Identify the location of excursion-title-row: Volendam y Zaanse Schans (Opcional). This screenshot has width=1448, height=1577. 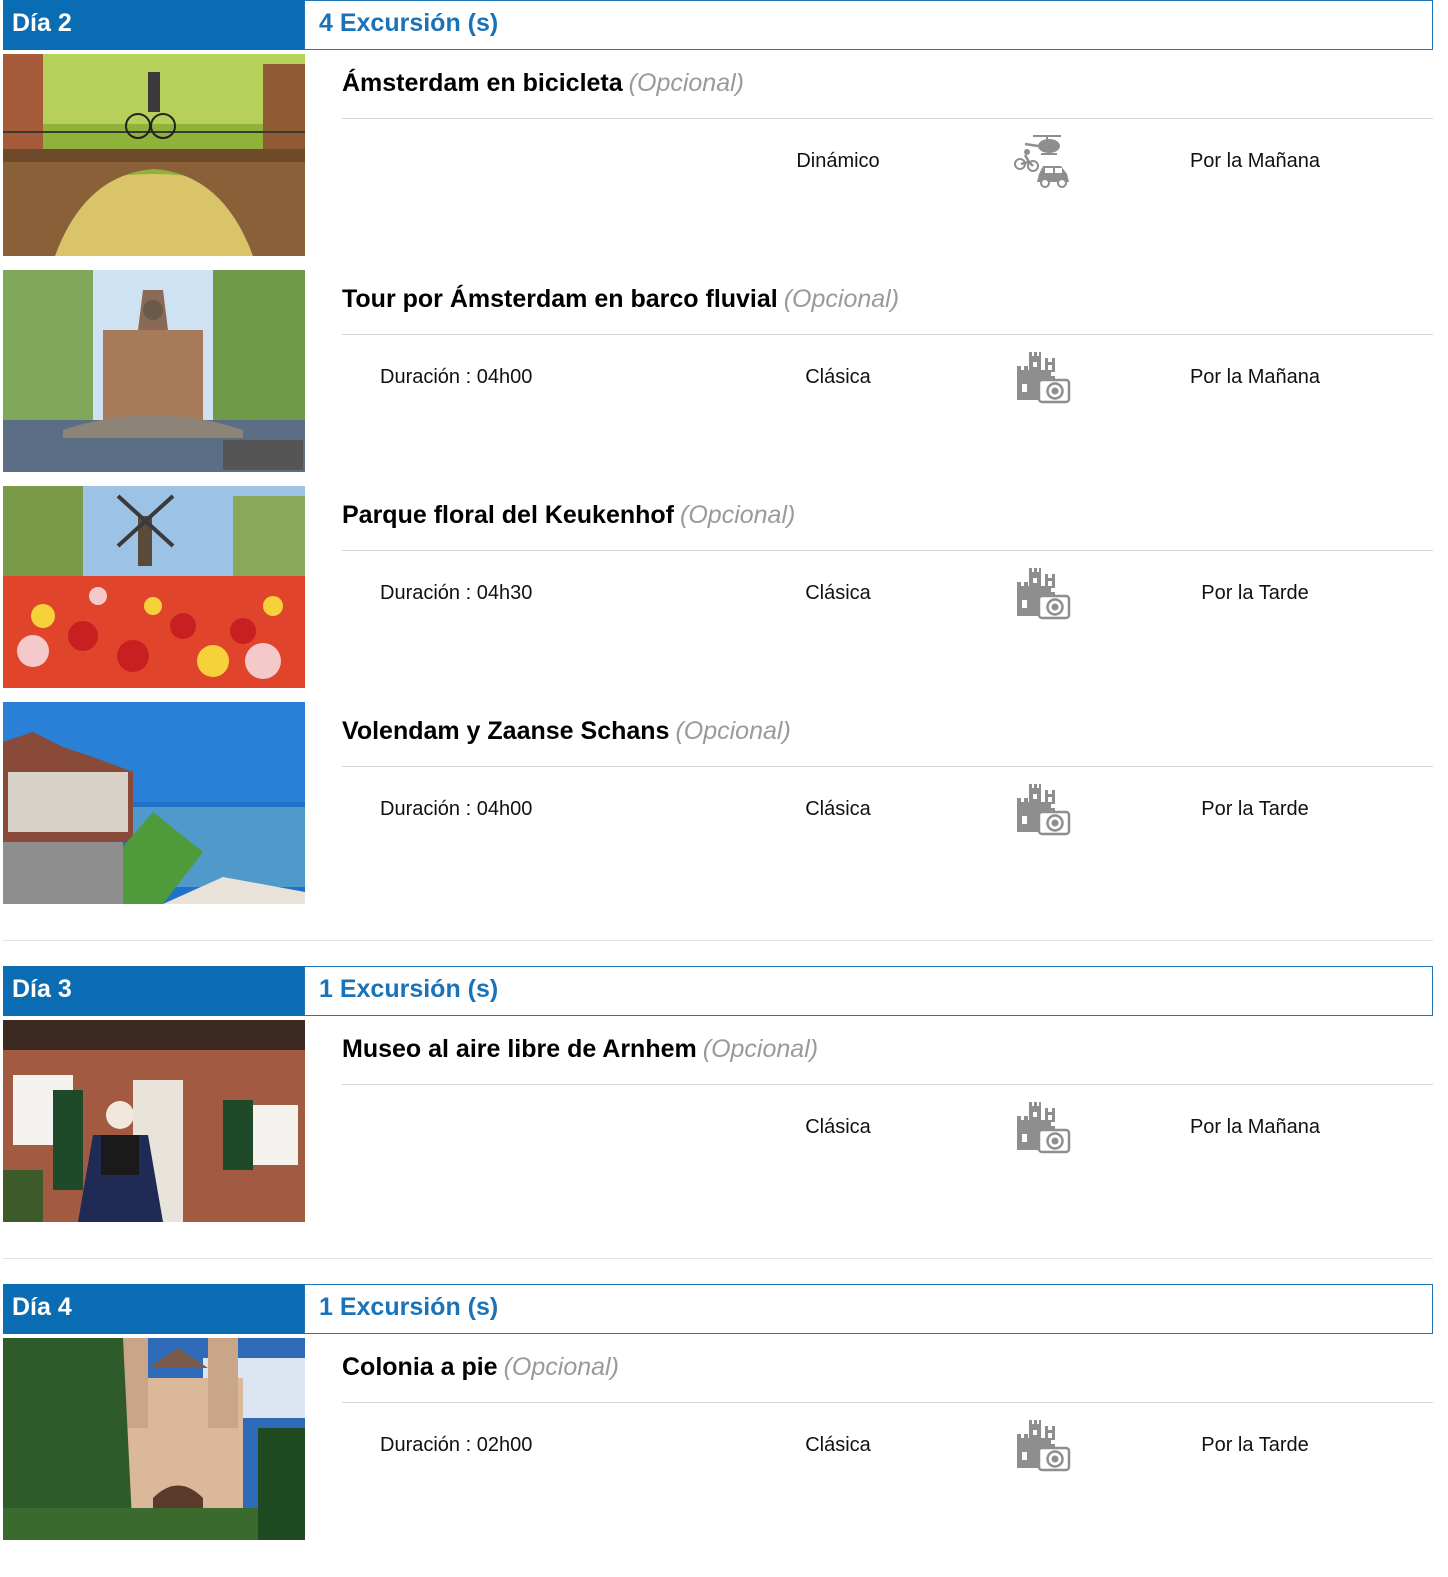
(887, 742).